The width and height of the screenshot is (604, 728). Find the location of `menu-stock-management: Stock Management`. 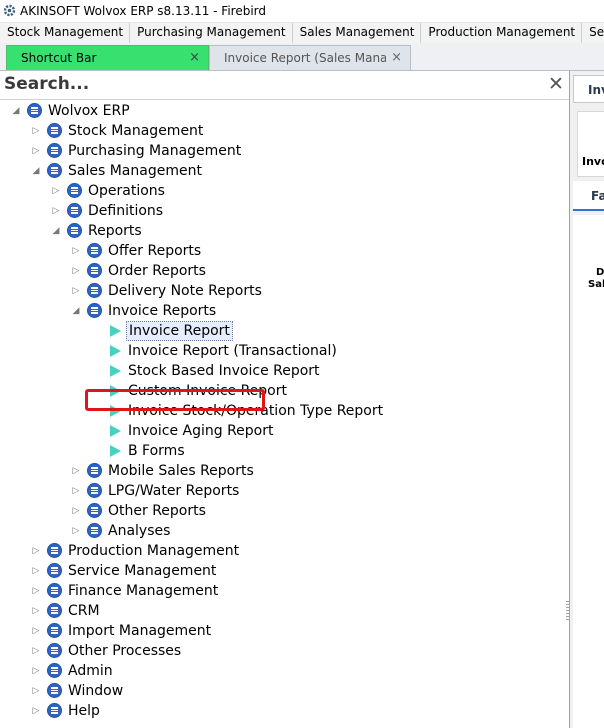

menu-stock-management: Stock Management is located at coordinates (65, 33).